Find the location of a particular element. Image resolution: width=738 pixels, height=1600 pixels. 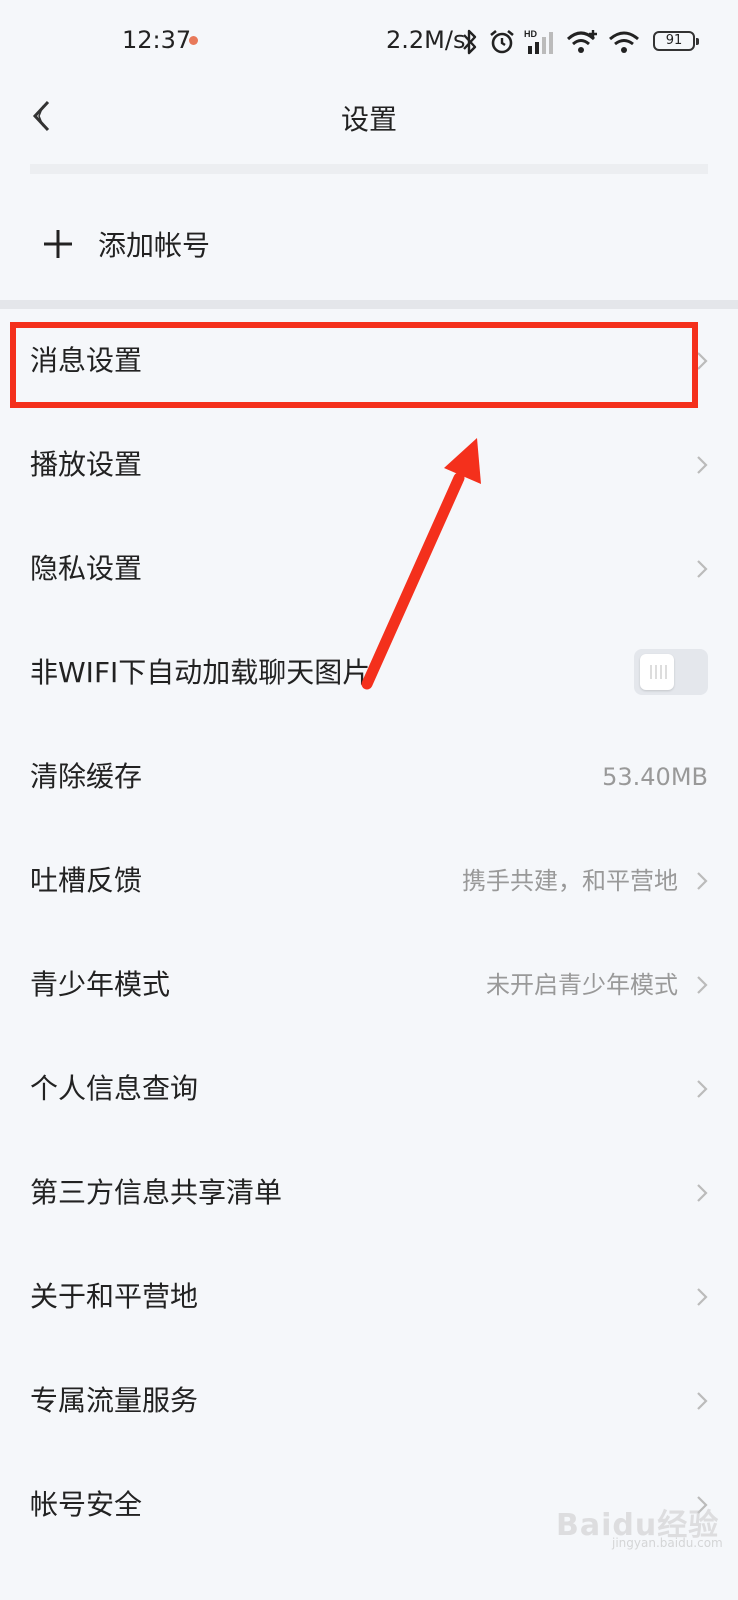

hd-signal-icon: HD is located at coordinates (538, 41).